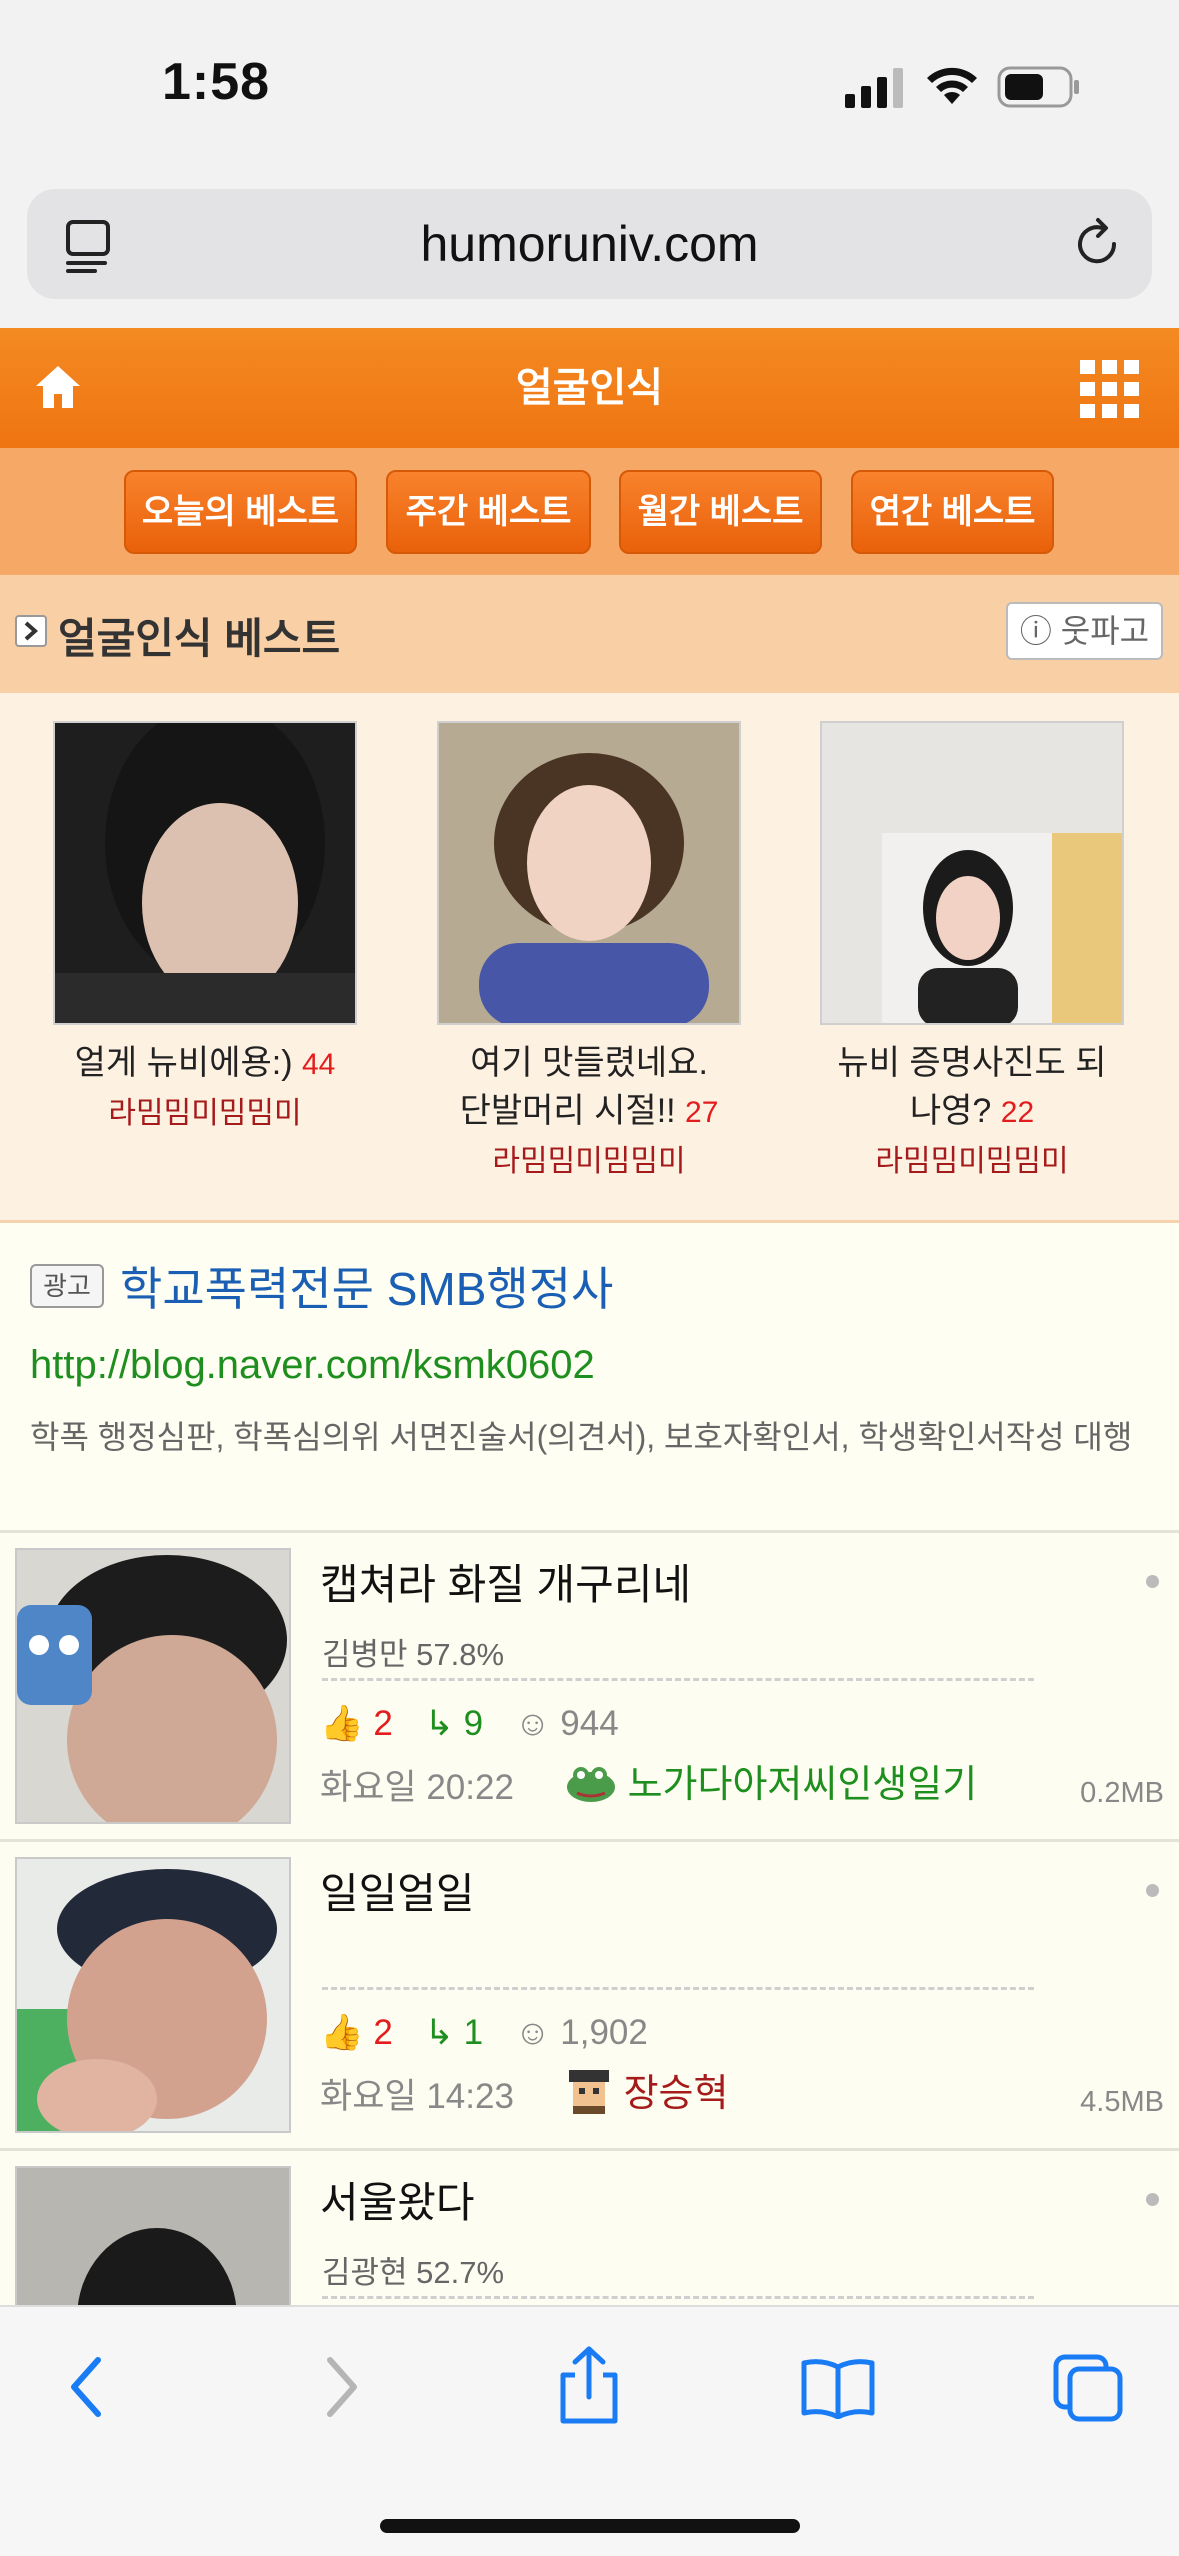 This screenshot has height=2556, width=1179. What do you see at coordinates (216, 82) in the screenshot?
I see `status-time: 1:58` at bounding box center [216, 82].